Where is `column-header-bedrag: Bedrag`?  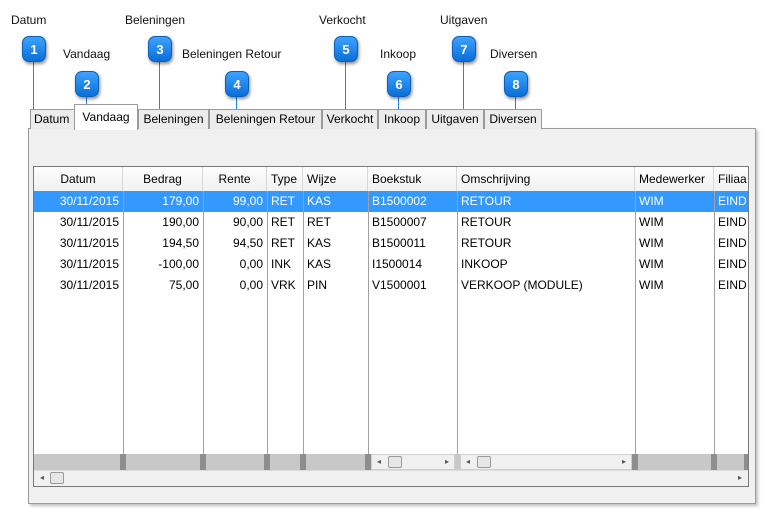 column-header-bedrag: Bedrag is located at coordinates (163, 179).